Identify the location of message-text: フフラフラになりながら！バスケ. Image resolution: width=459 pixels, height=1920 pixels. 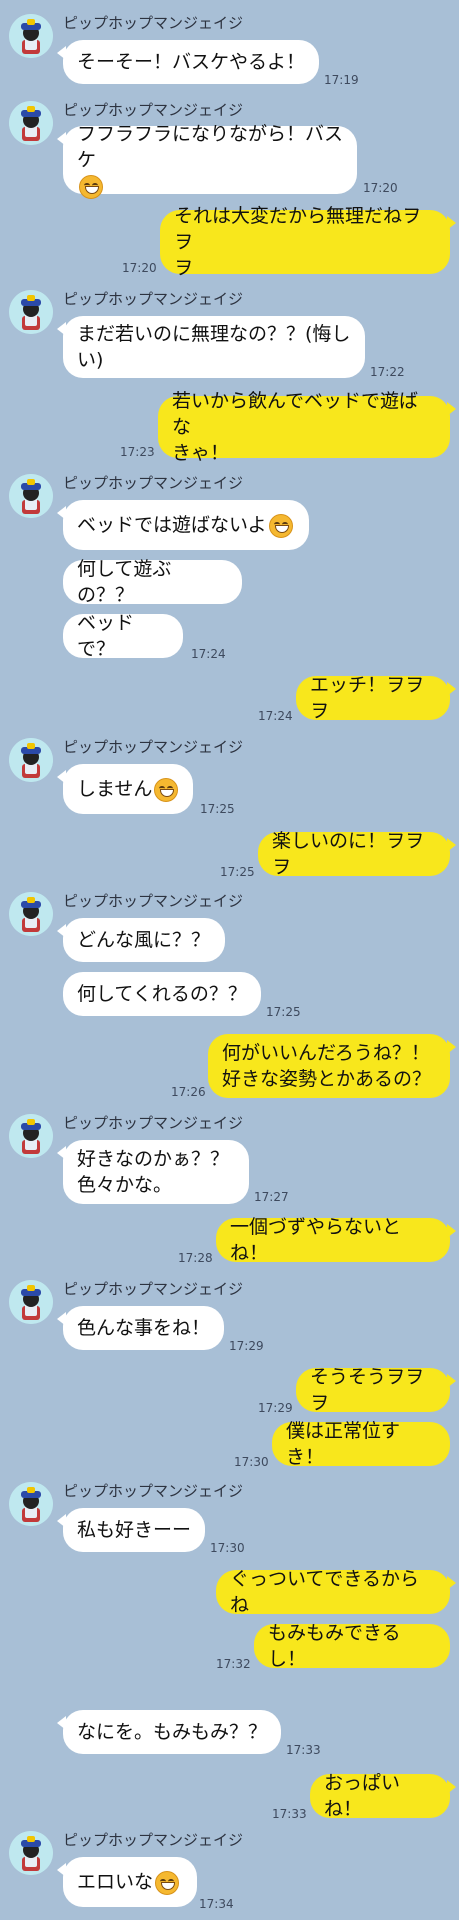
(210, 160).